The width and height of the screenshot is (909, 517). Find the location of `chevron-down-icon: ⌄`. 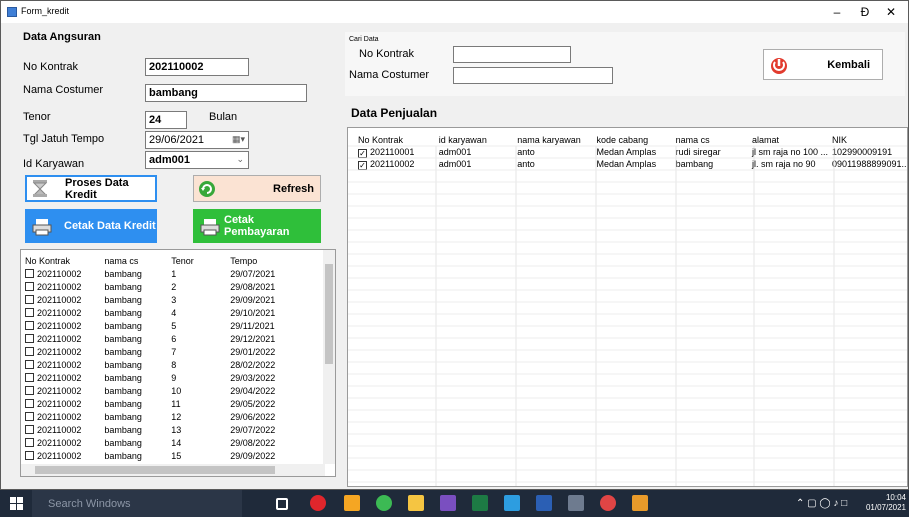

chevron-down-icon: ⌄ is located at coordinates (240, 159).